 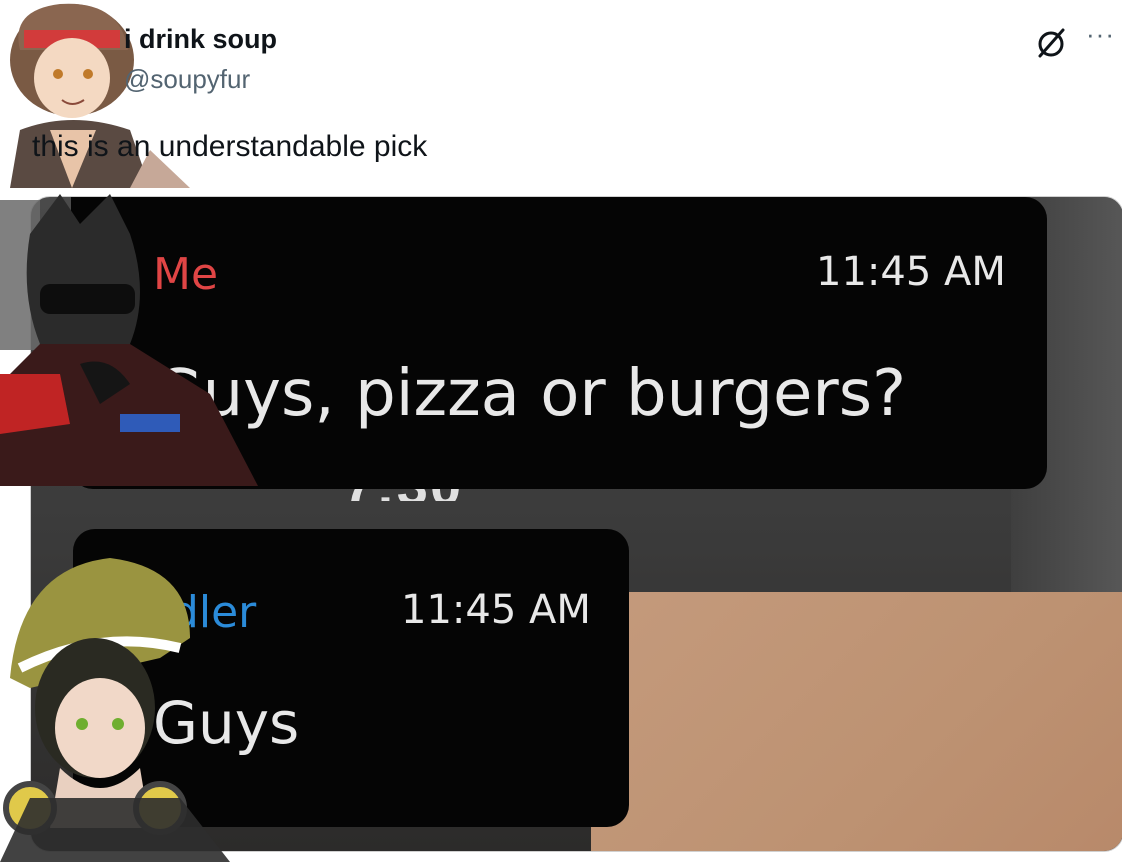 I want to click on grok-icon, so click(x=1051, y=43).